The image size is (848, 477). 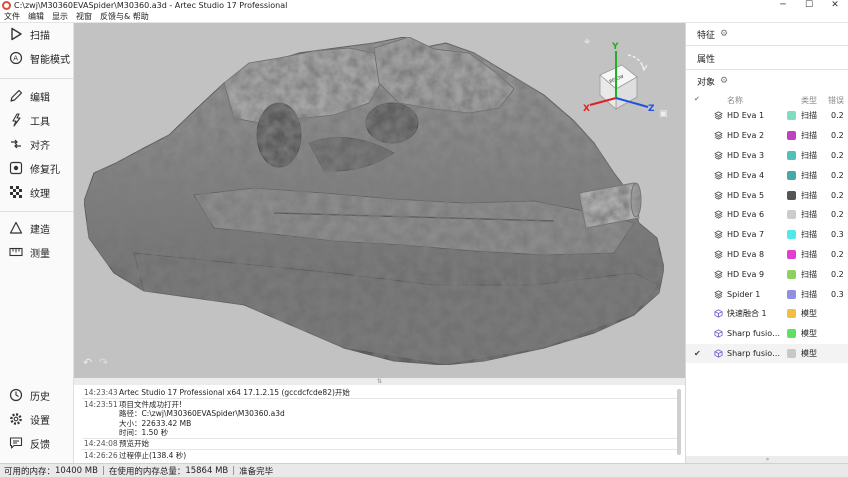 What do you see at coordinates (12, 16) in the screenshot?
I see `menu-file: 文件` at bounding box center [12, 16].